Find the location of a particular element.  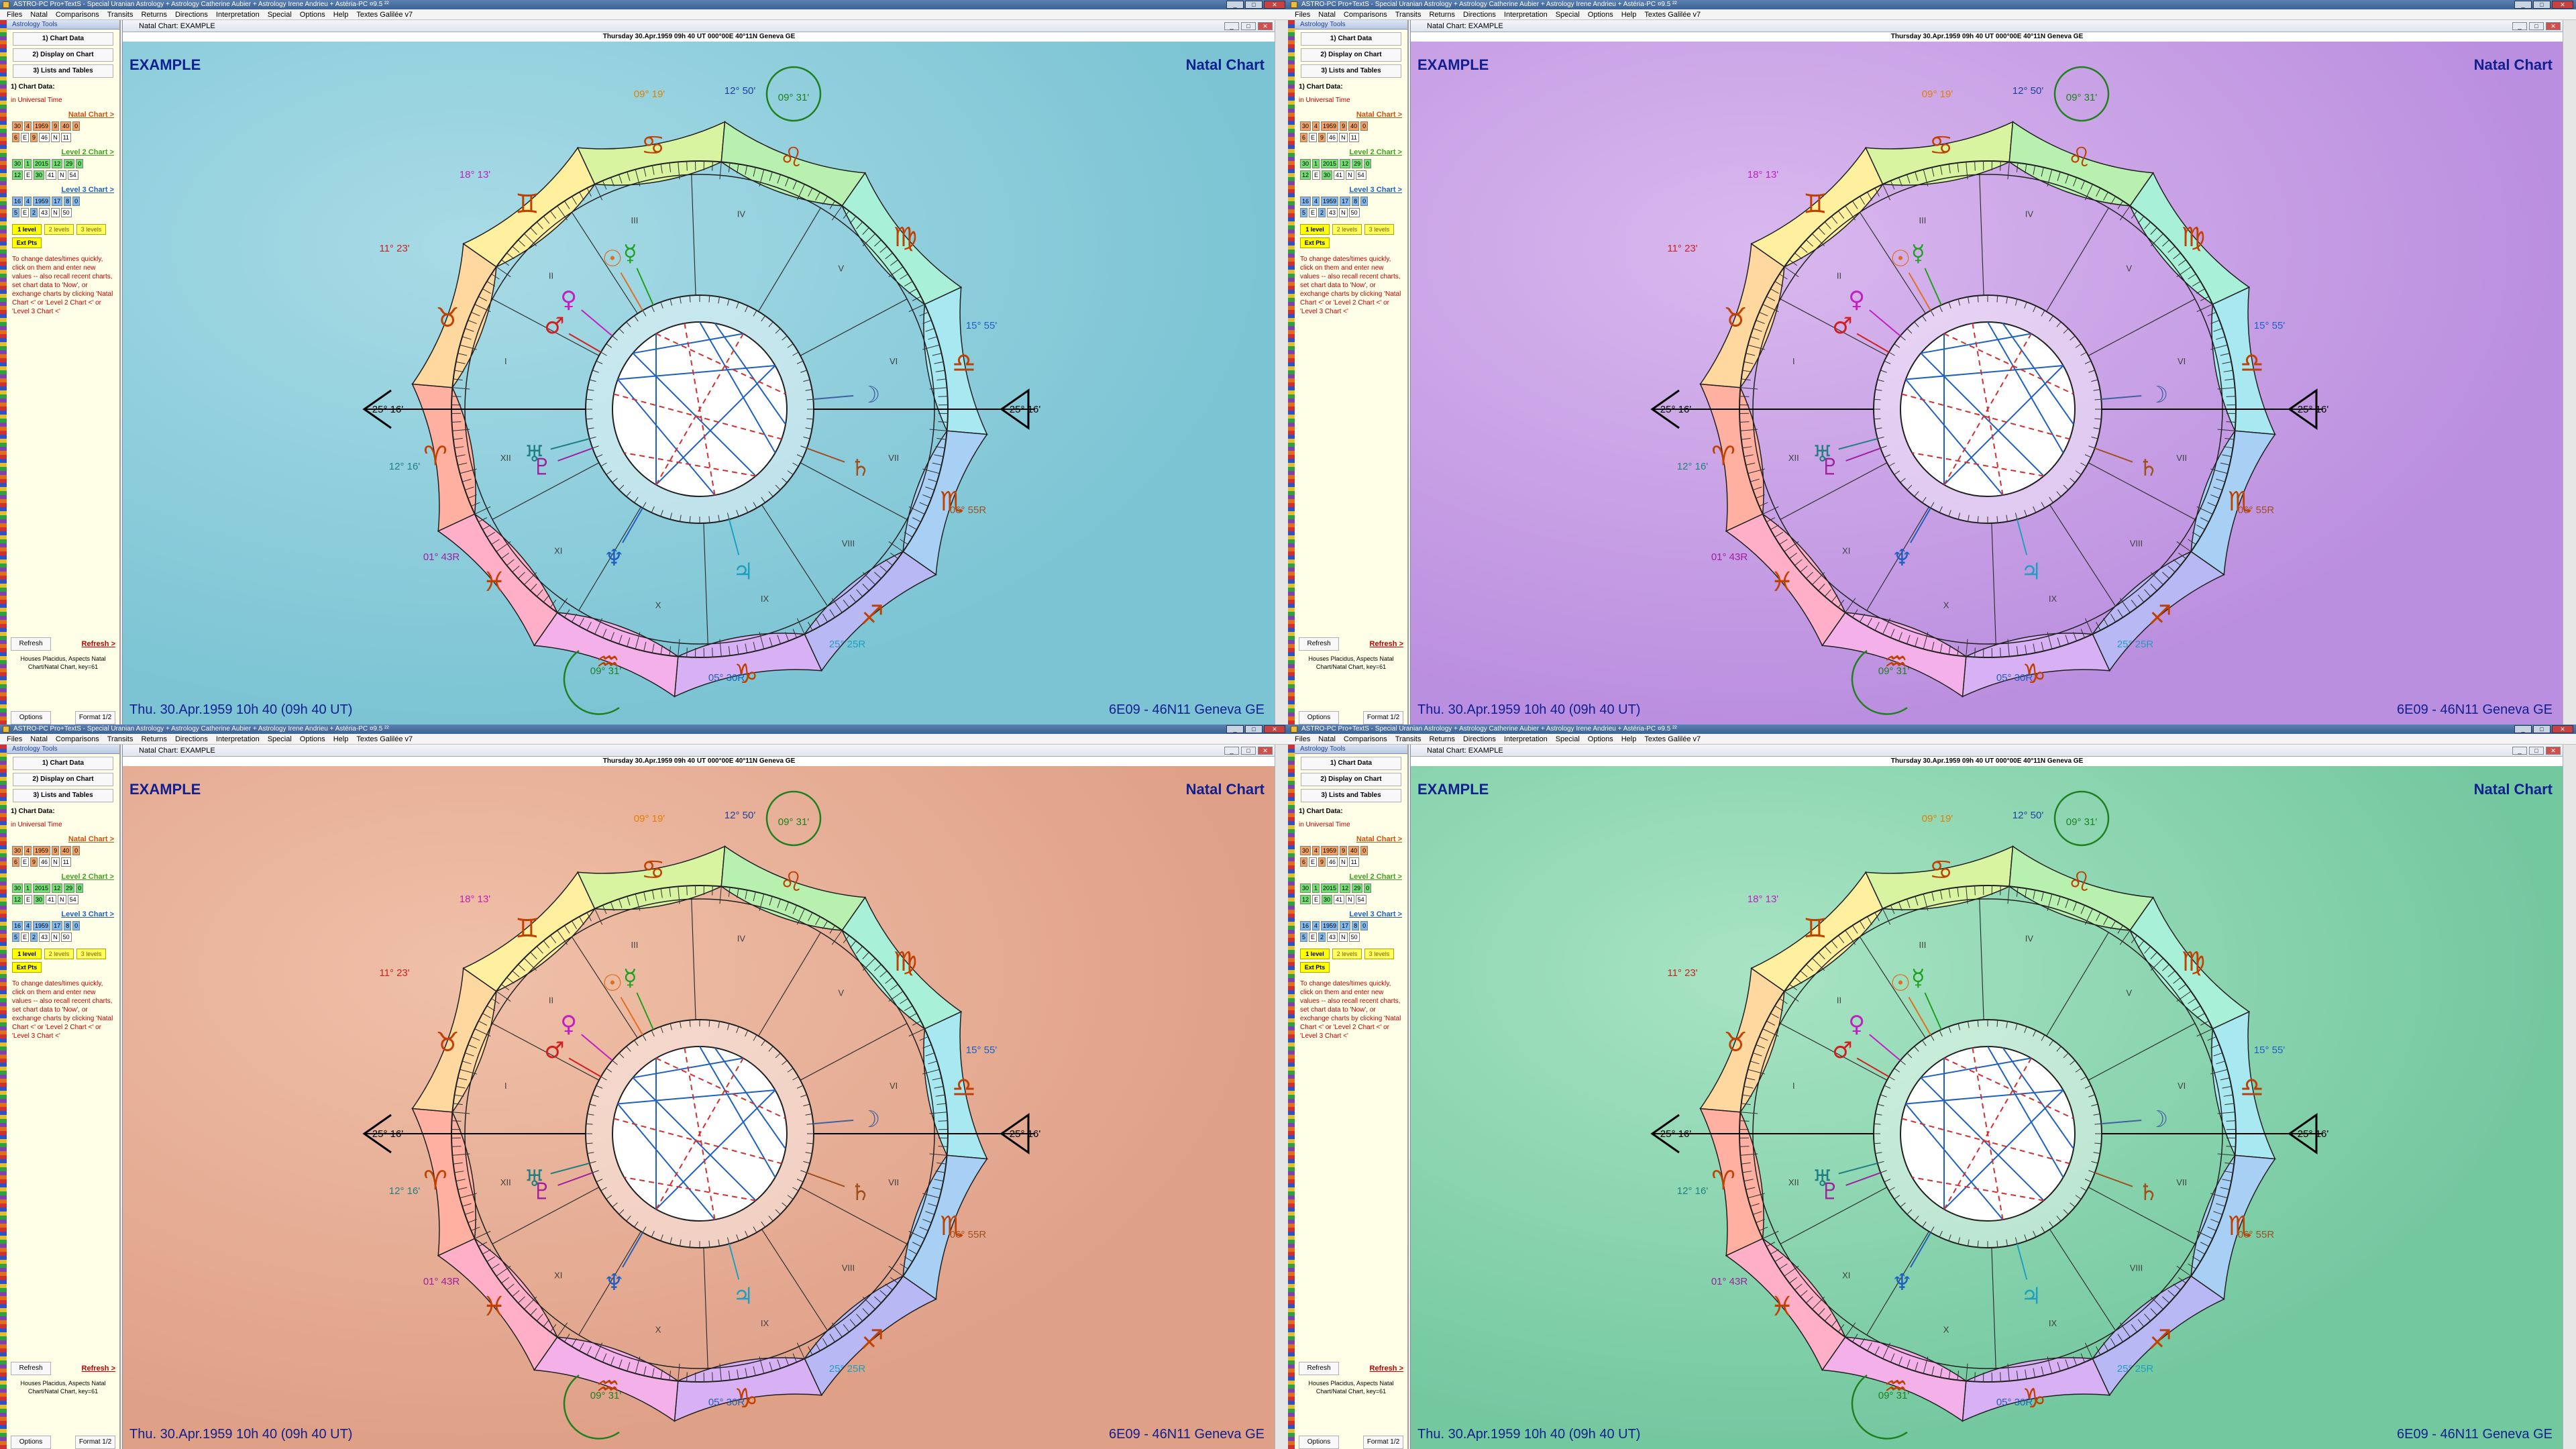

menu-textes: Textes Galilée v7 is located at coordinates (1672, 14).